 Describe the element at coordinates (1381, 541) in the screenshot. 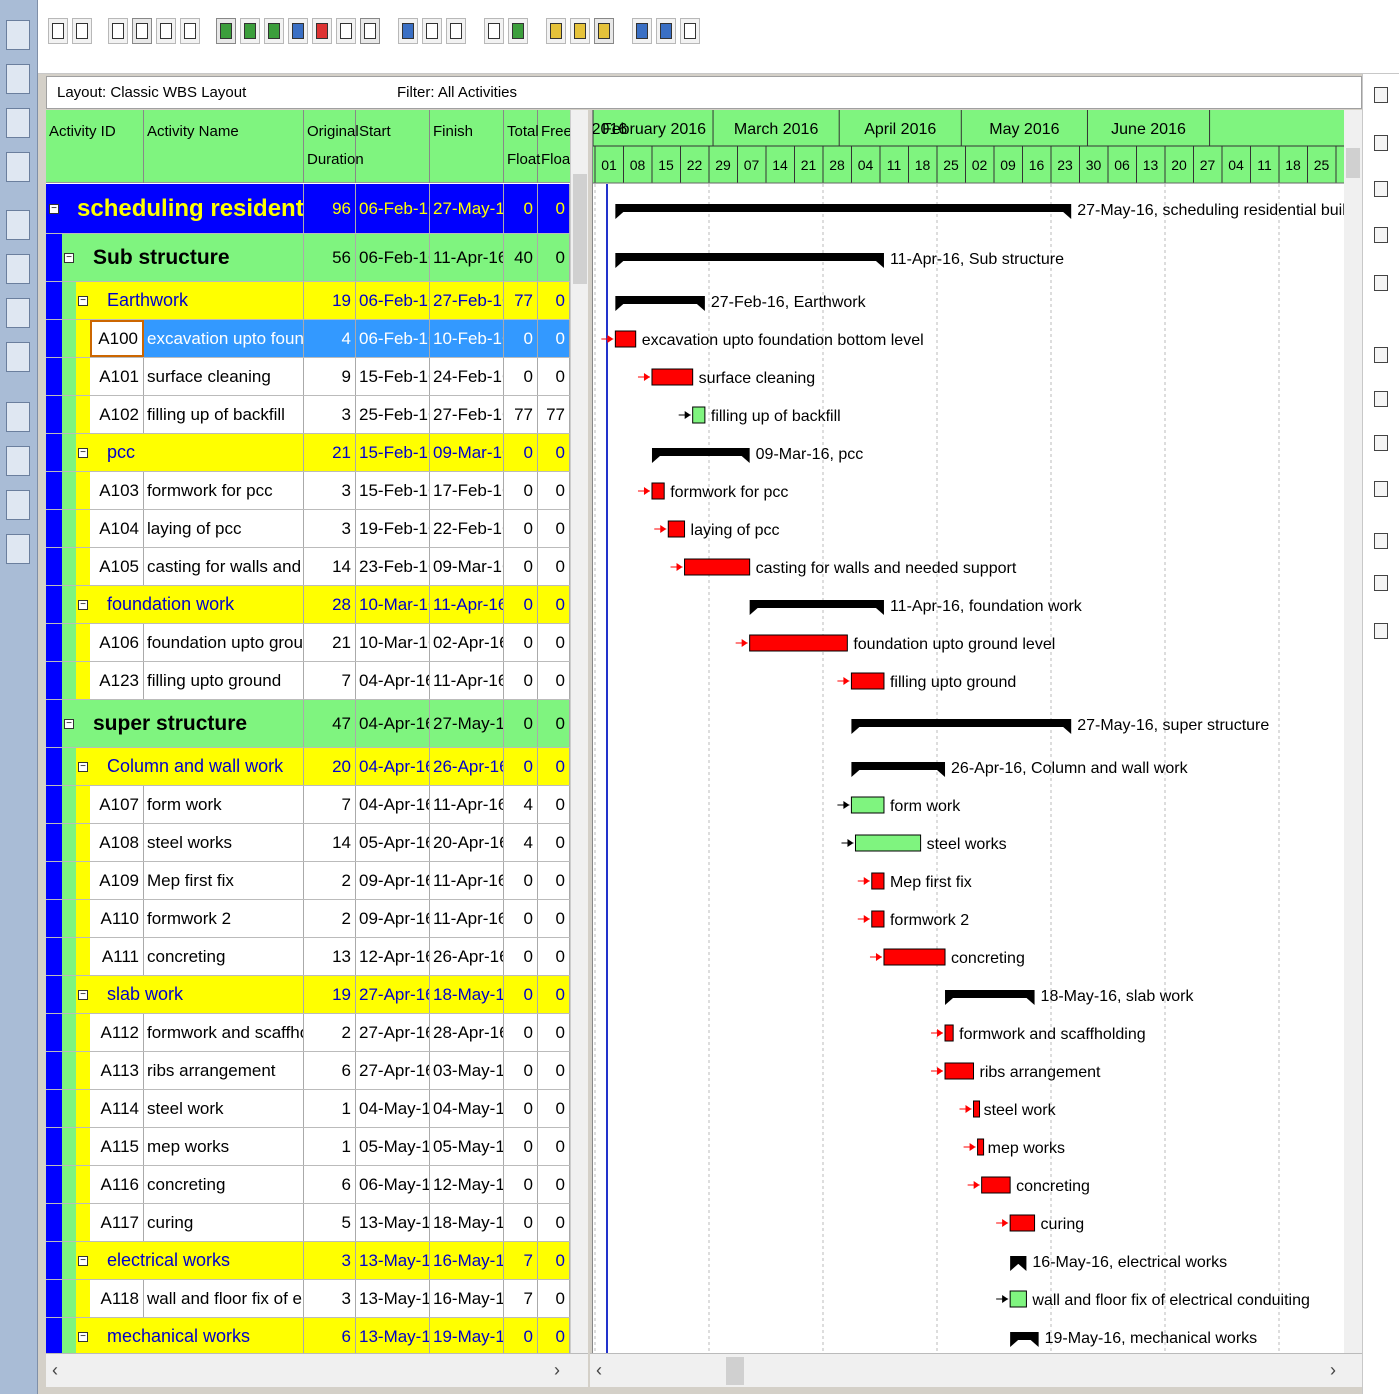

I see `indent-icon` at that location.